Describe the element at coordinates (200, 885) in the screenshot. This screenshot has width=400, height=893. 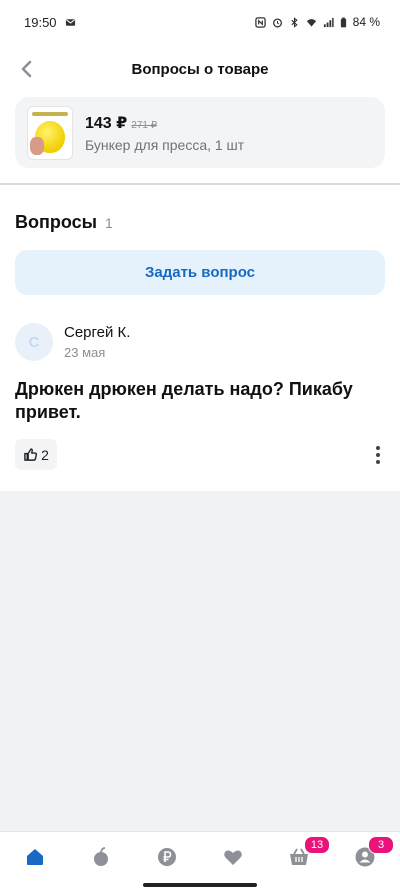
I see `home-indicator` at that location.